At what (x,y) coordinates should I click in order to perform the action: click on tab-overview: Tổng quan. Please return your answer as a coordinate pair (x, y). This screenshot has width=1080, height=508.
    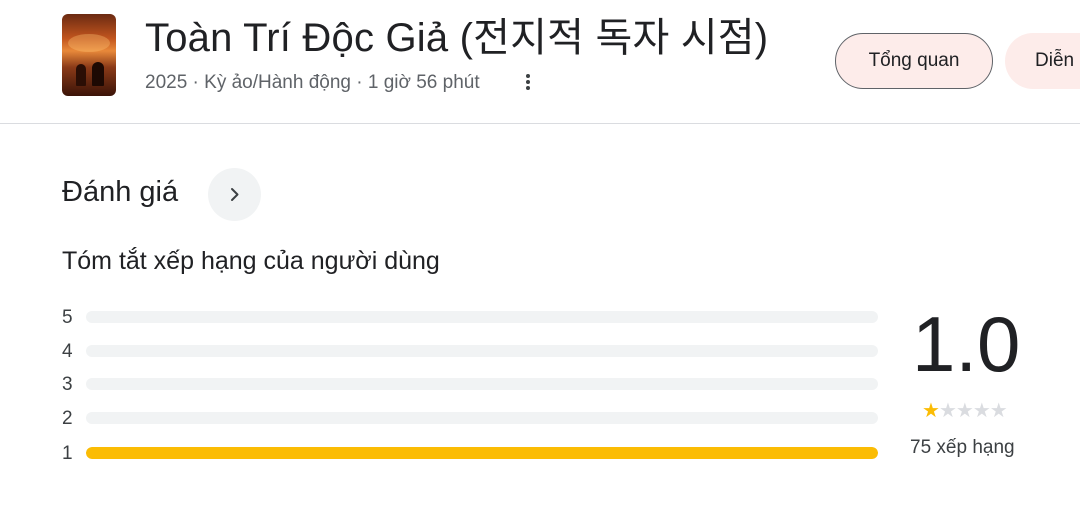
    Looking at the image, I should click on (914, 61).